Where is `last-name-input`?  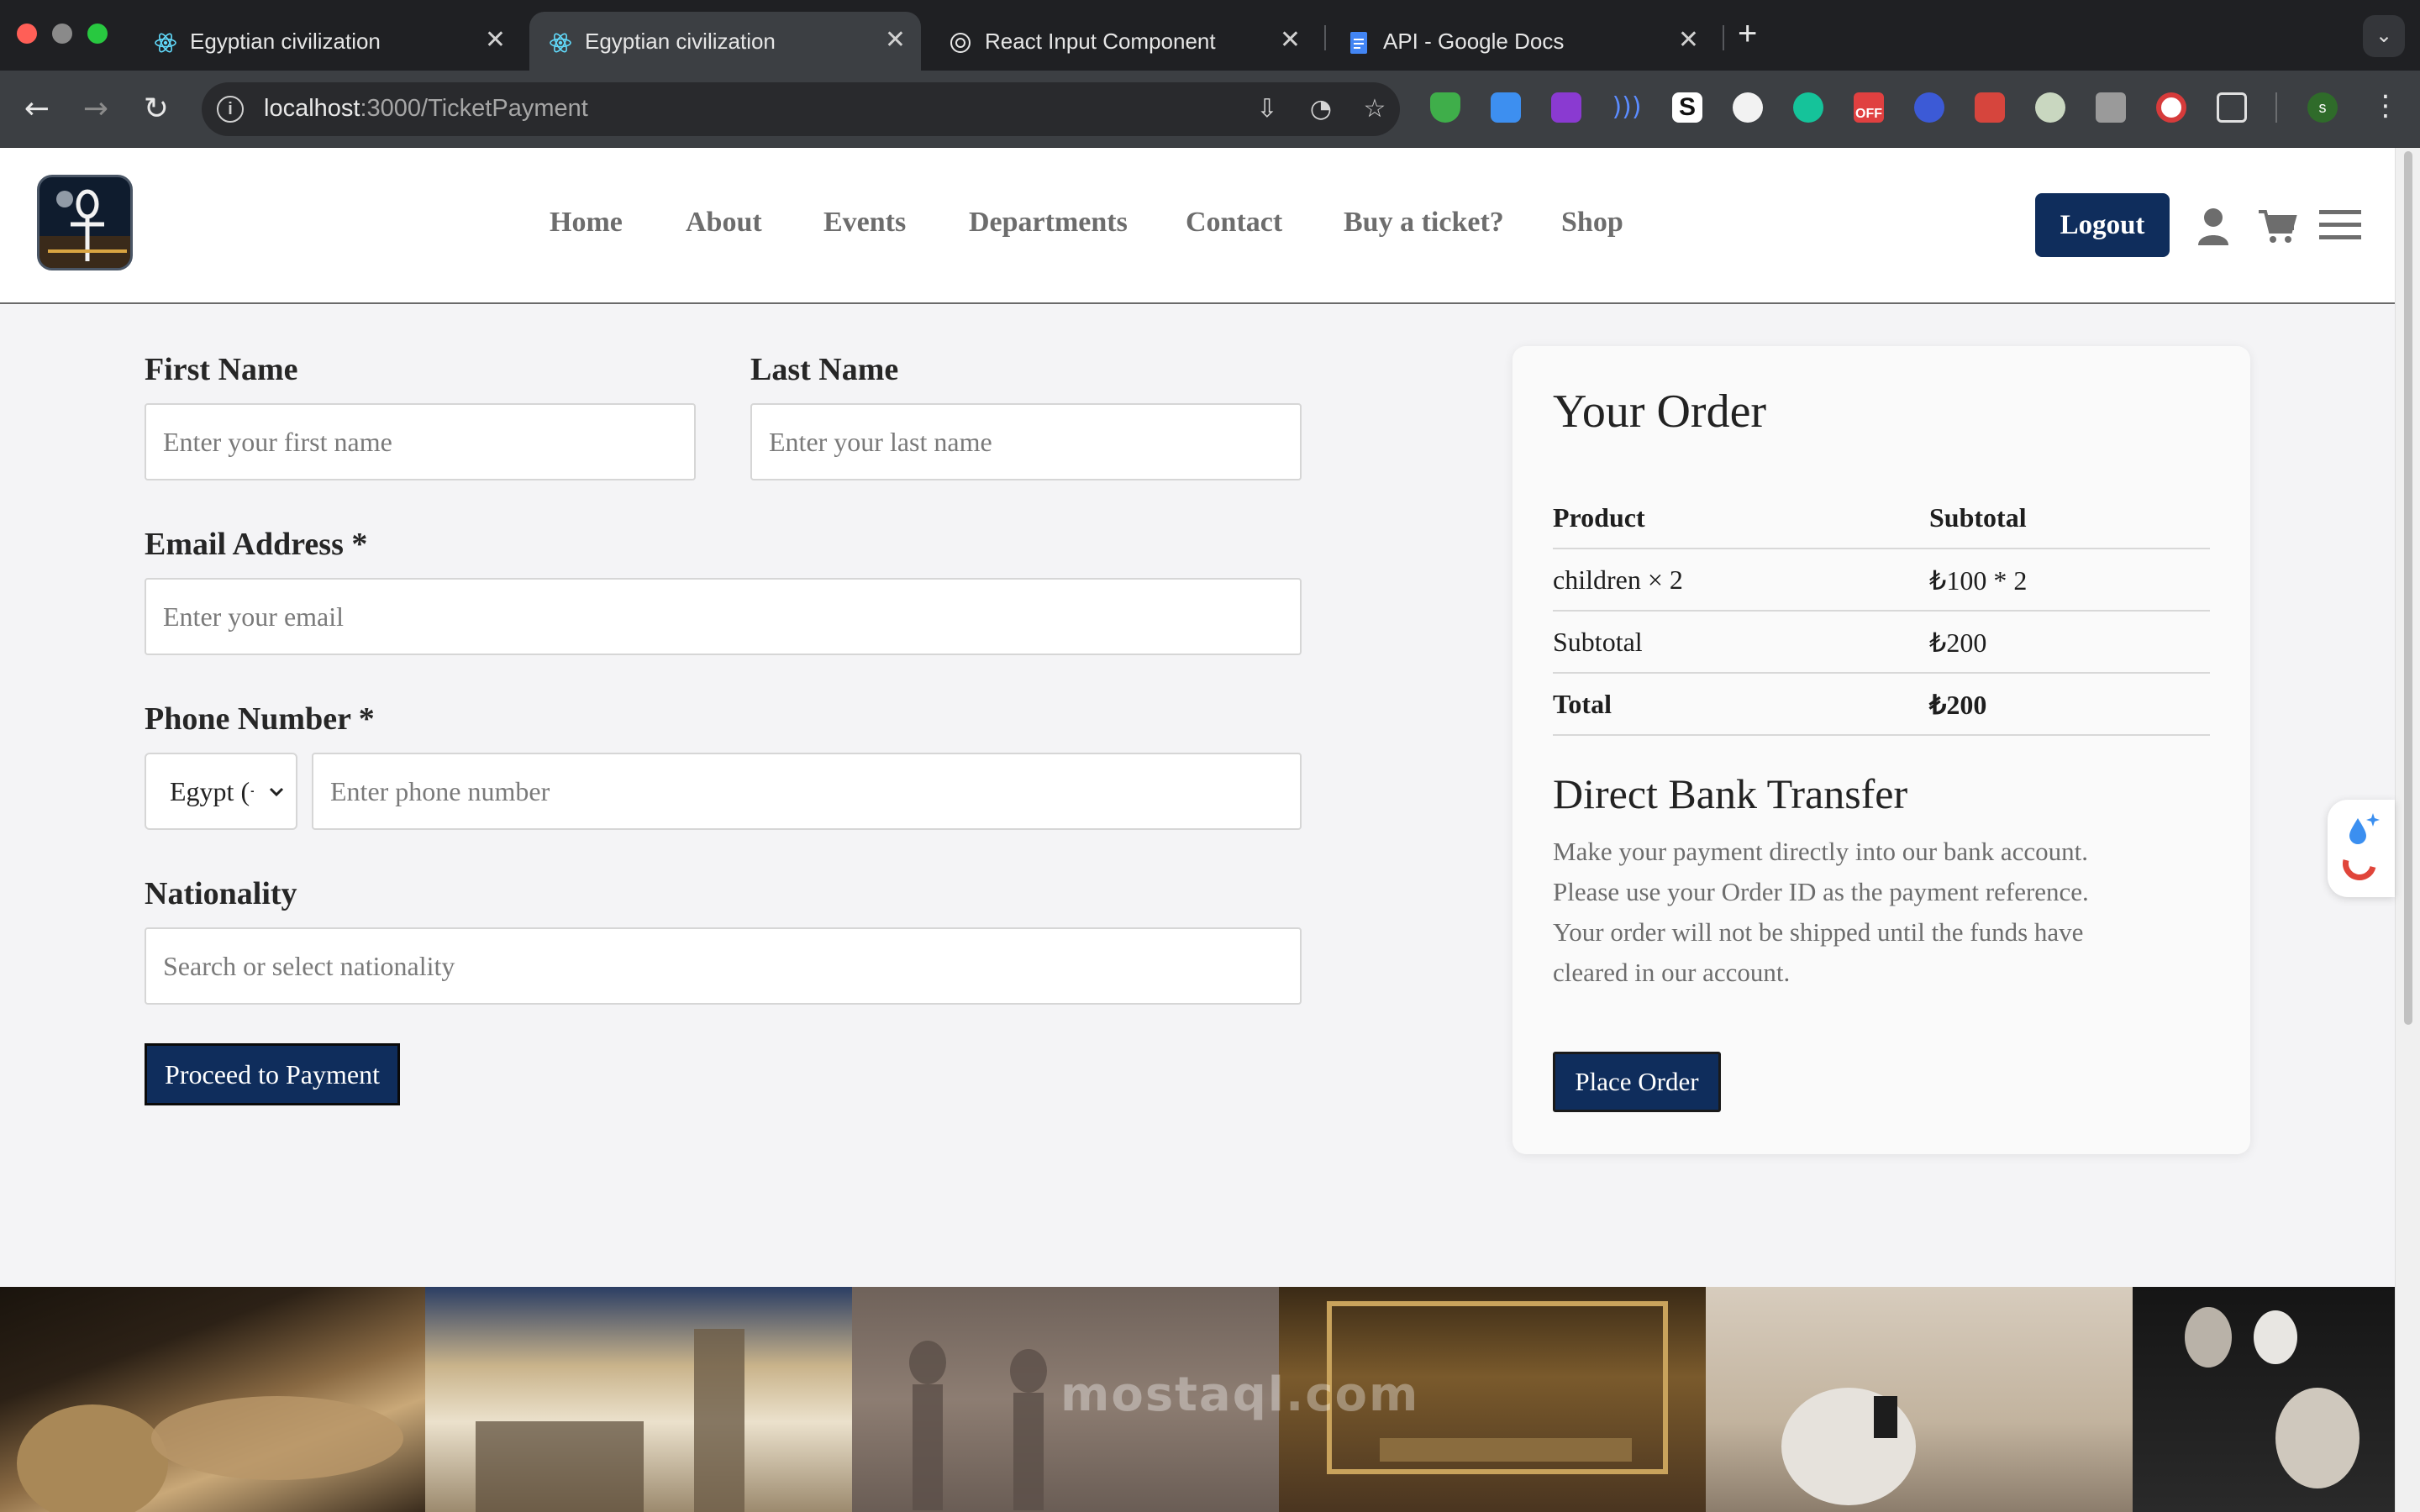
last-name-input is located at coordinates (1026, 441).